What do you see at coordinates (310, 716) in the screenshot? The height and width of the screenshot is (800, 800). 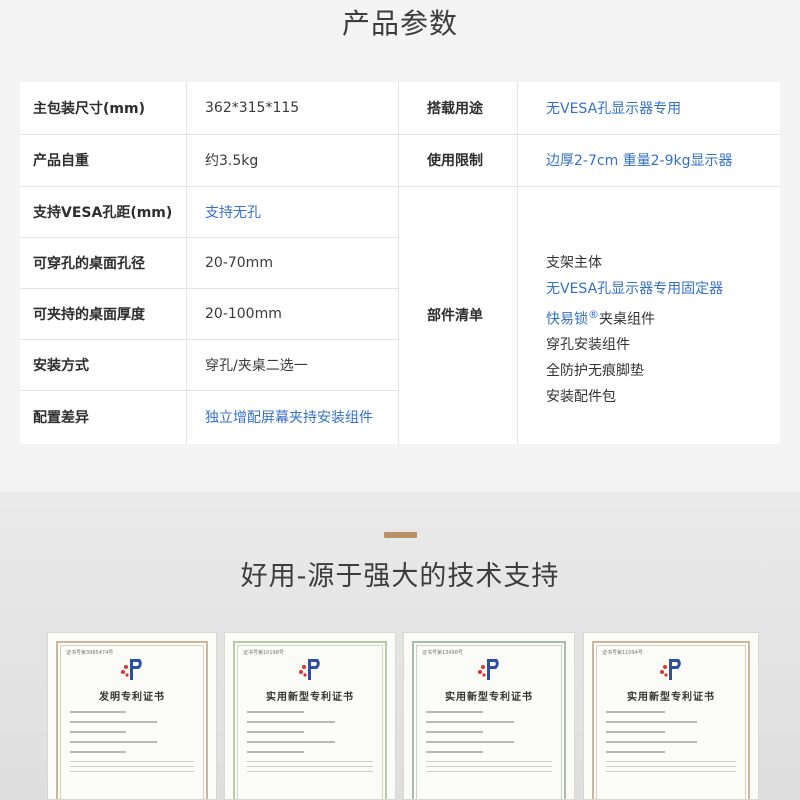 I see `patent-certificate: 证书号第10198号 实用新型专利证书` at bounding box center [310, 716].